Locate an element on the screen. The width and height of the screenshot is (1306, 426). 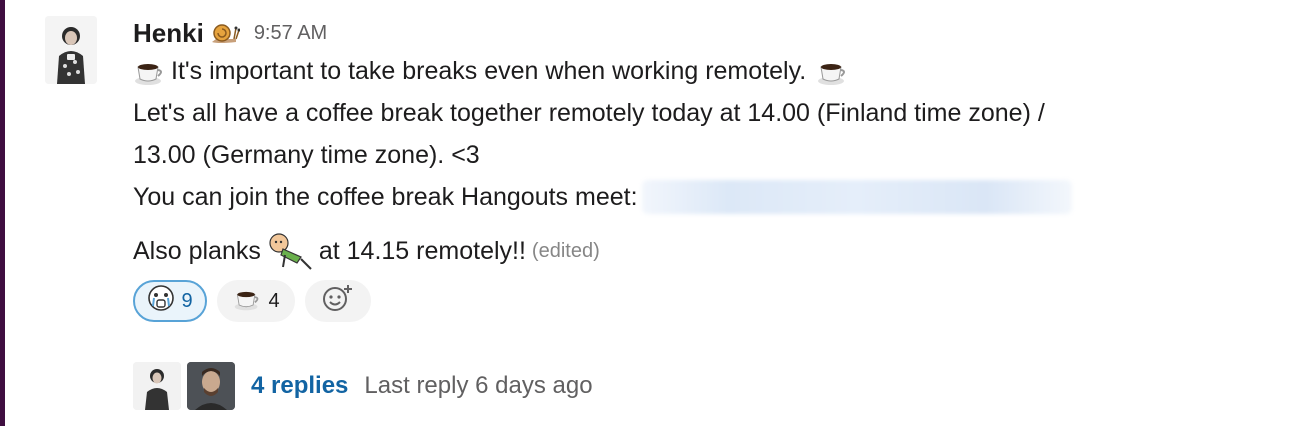
thread-last-reply: Last reply 6 days ago is located at coordinates (478, 385).